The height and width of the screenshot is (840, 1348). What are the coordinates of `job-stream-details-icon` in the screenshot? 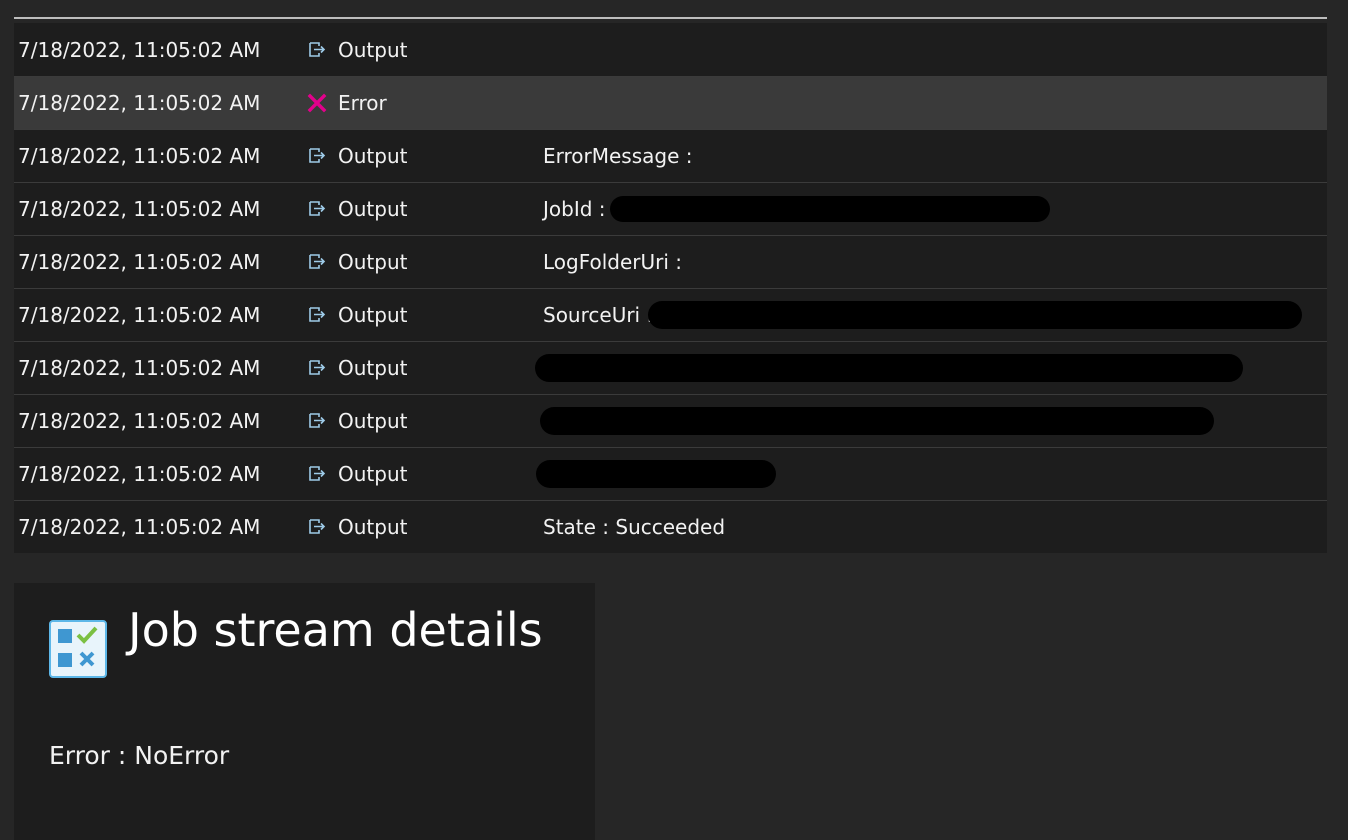 It's located at (78, 649).